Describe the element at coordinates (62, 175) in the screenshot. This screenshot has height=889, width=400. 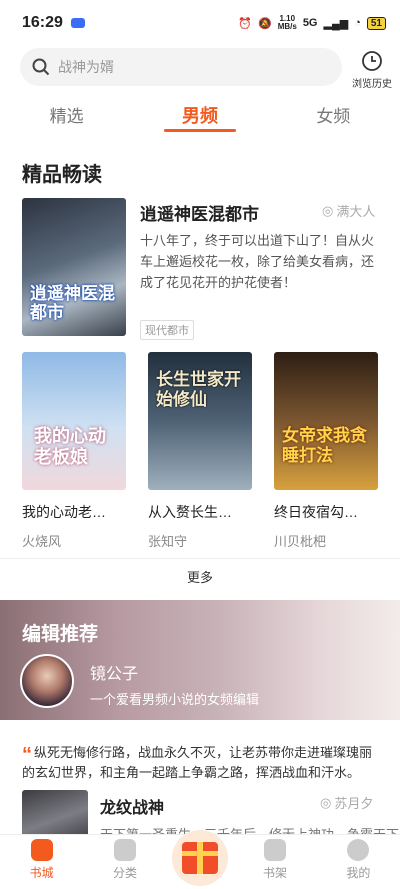
I see `section-title: 精品畅读` at that location.